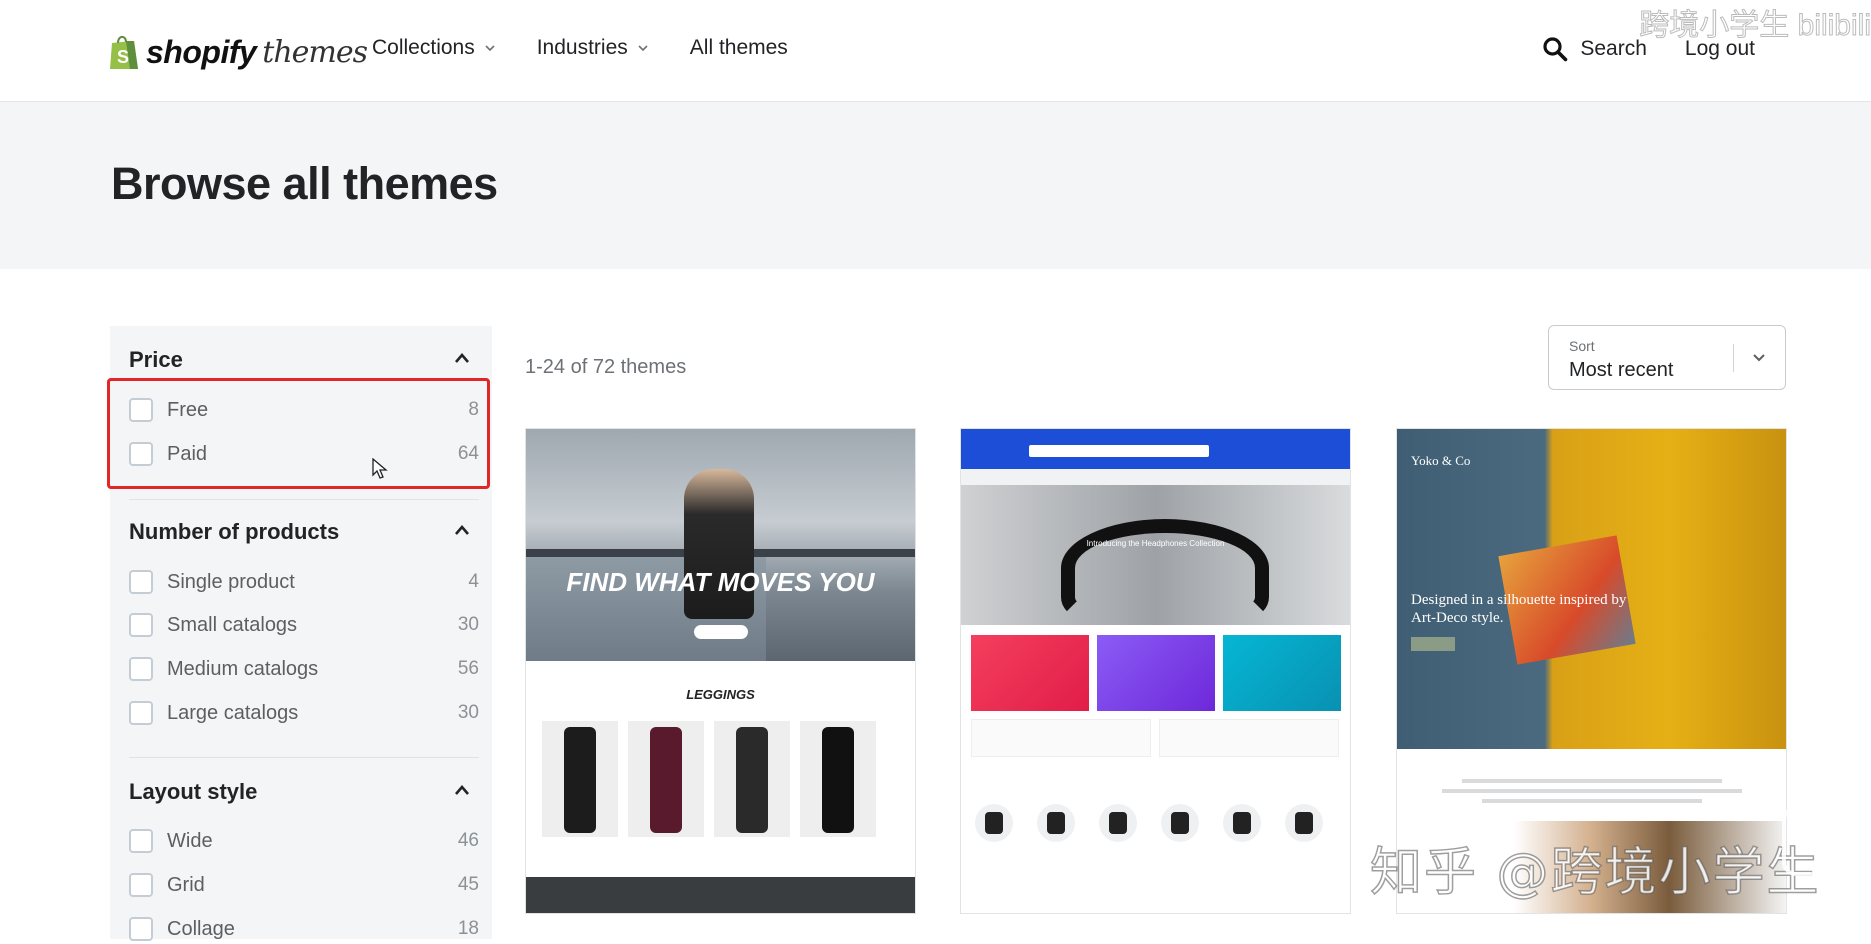 This screenshot has width=1871, height=944. Describe the element at coordinates (1155, 543) in the screenshot. I see `theme-preview-headline: Introducing the Headphones Collection` at that location.